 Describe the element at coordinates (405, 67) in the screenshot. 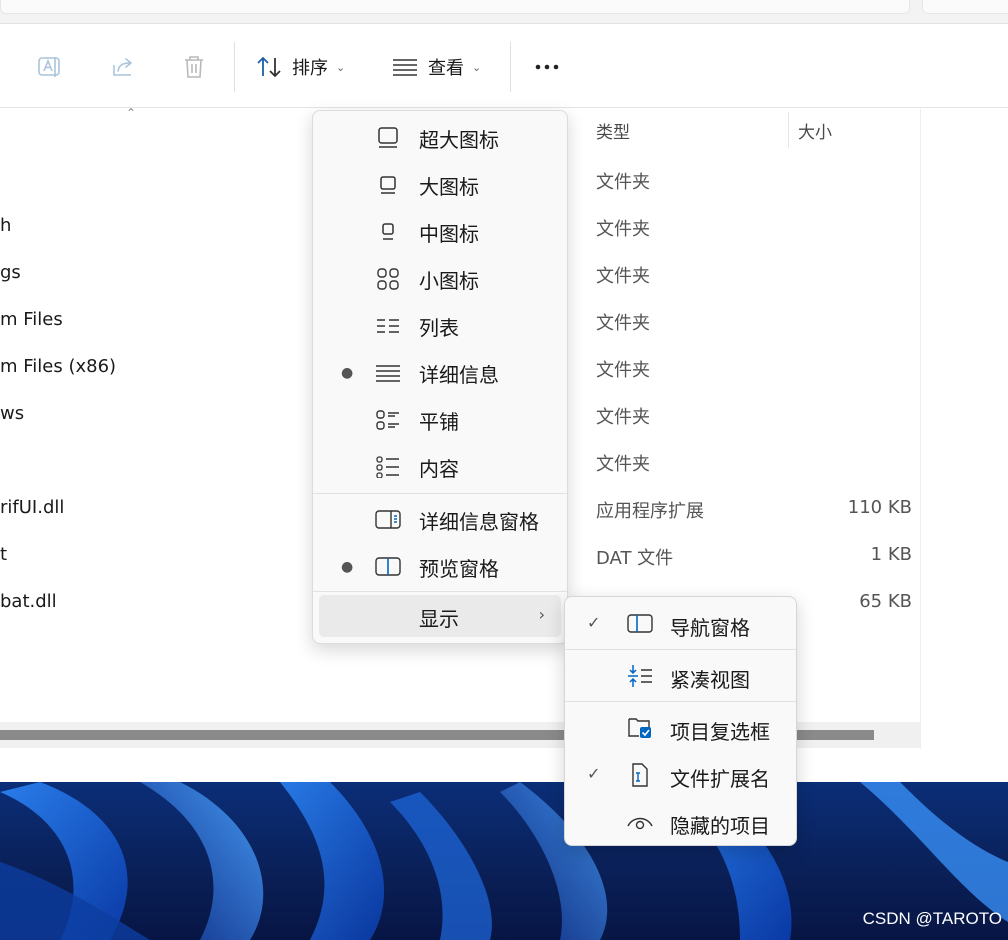

I see `view-icon` at that location.